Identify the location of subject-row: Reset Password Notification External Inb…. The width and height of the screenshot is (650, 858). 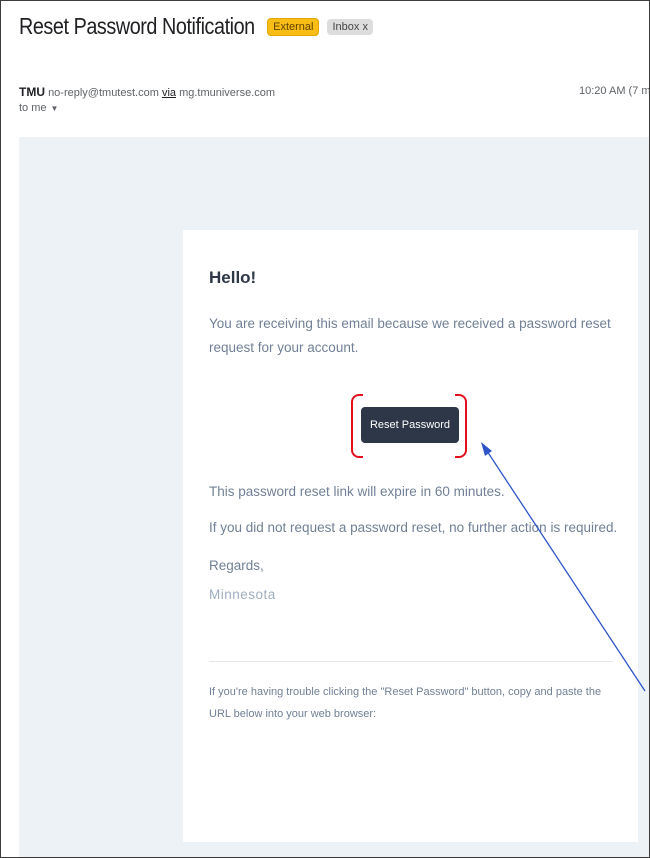
(196, 26).